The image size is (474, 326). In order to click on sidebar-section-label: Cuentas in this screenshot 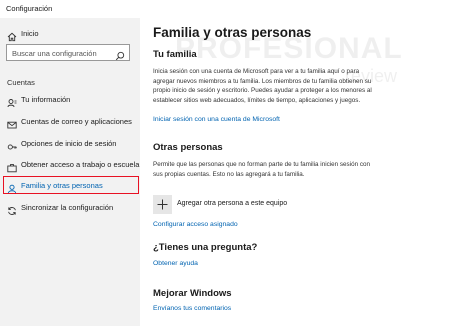, I will do `click(21, 82)`.